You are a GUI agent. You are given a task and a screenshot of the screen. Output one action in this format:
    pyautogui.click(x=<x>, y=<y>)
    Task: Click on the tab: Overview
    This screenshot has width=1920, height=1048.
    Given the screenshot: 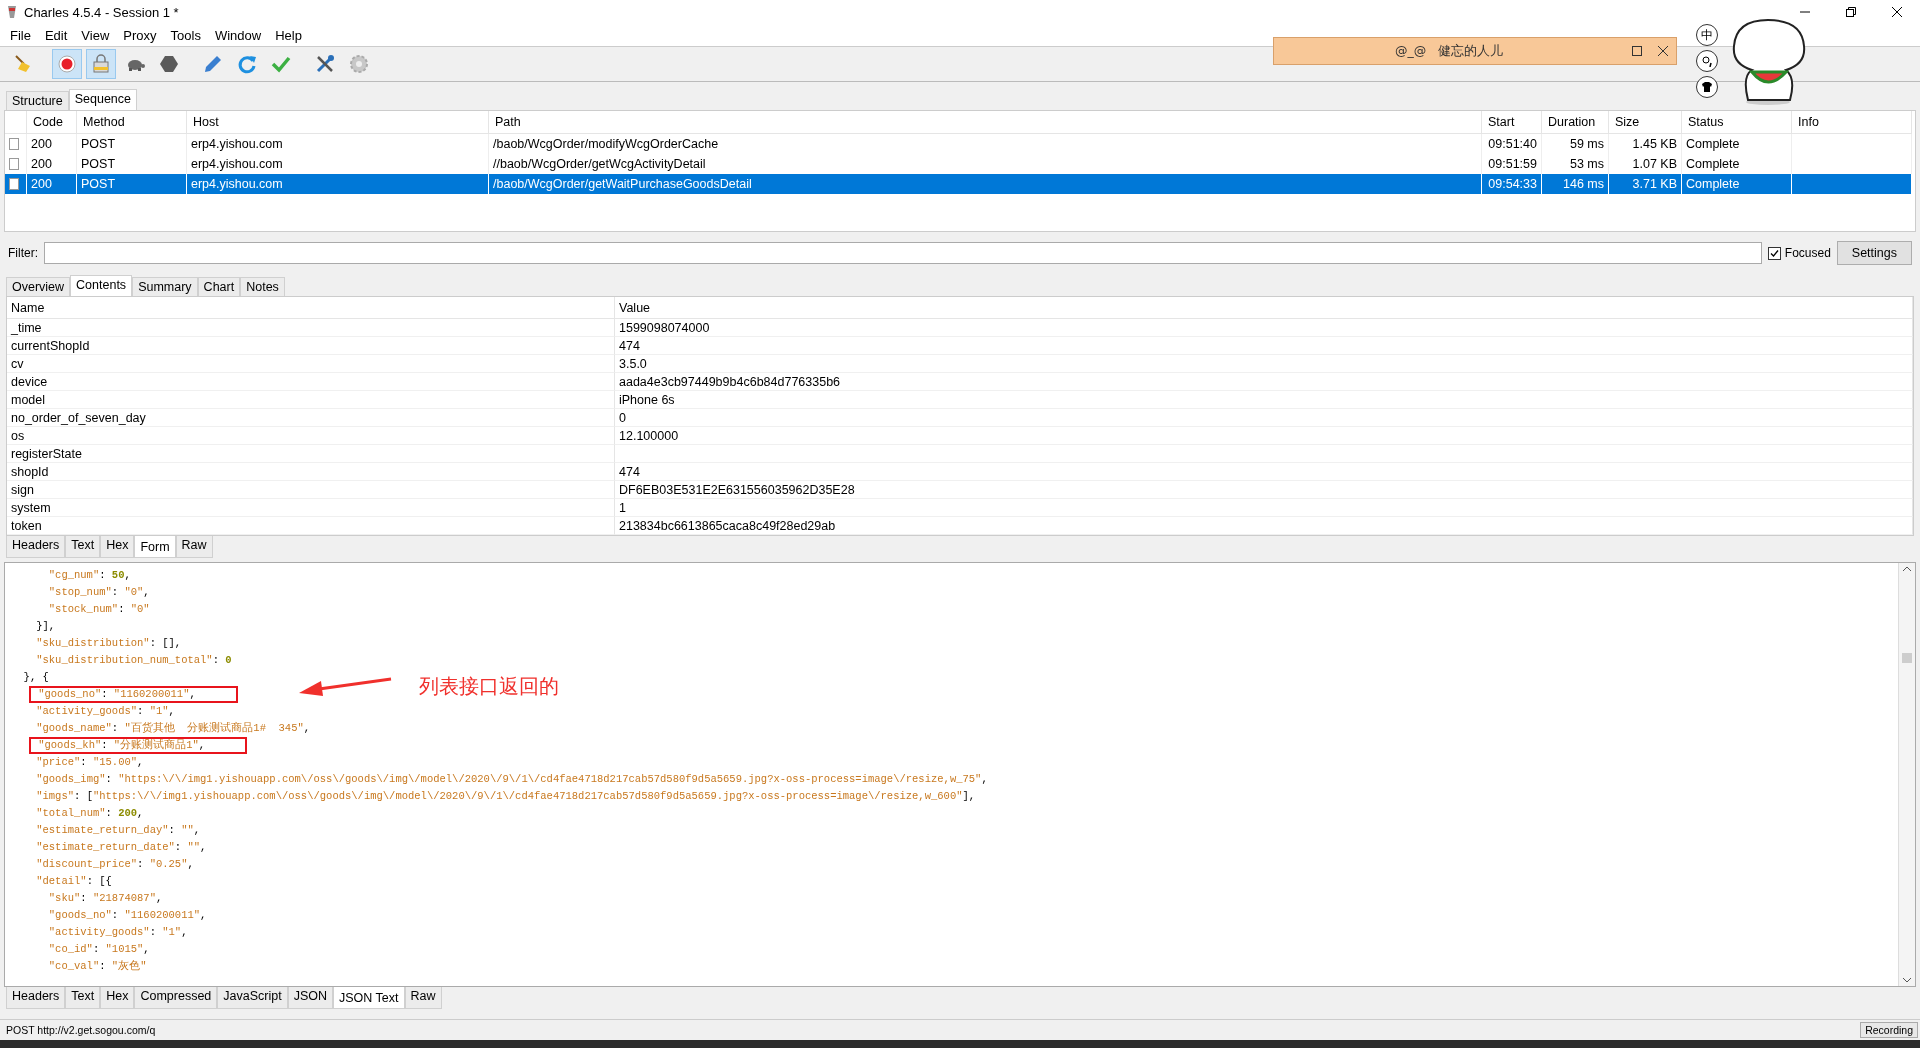 What is the action you would take?
    pyautogui.click(x=38, y=286)
    